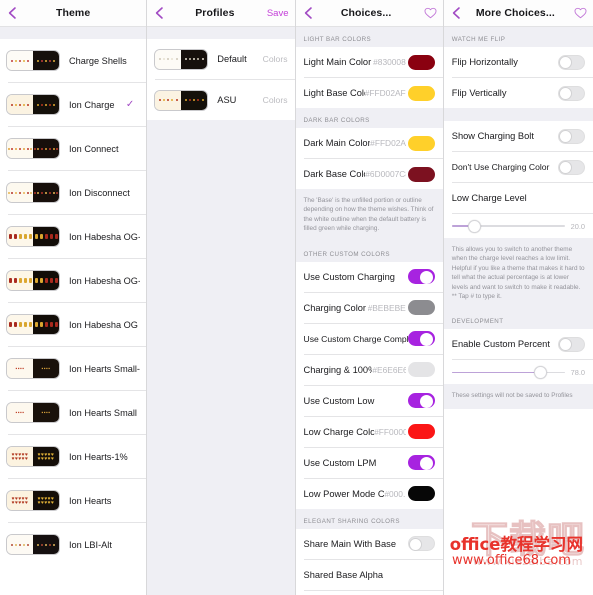 This screenshot has height=595, width=593. I want to click on color-hex-value: #BEBEBE, so click(387, 308).